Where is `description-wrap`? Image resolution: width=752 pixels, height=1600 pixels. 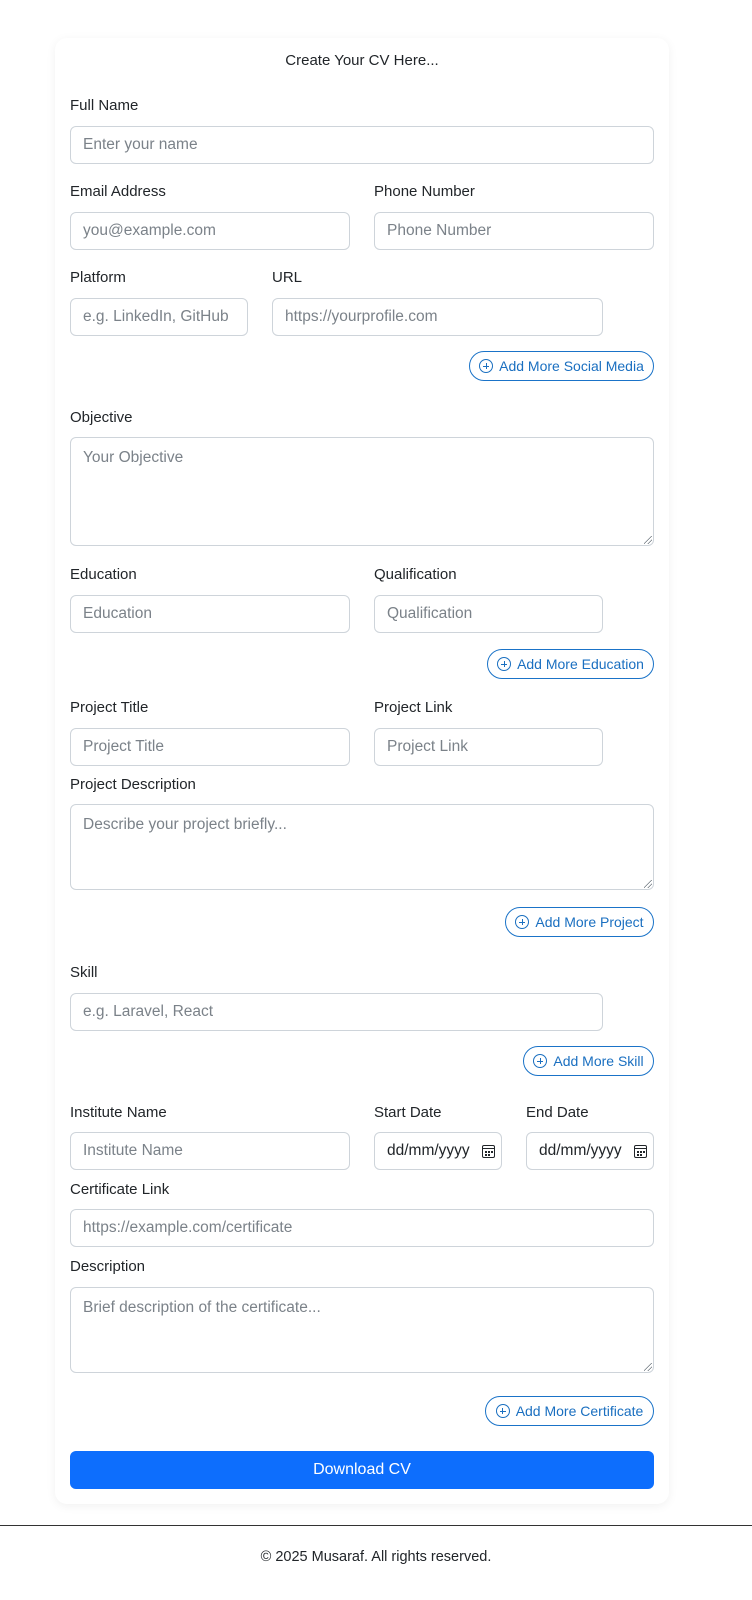 description-wrap is located at coordinates (362, 1330).